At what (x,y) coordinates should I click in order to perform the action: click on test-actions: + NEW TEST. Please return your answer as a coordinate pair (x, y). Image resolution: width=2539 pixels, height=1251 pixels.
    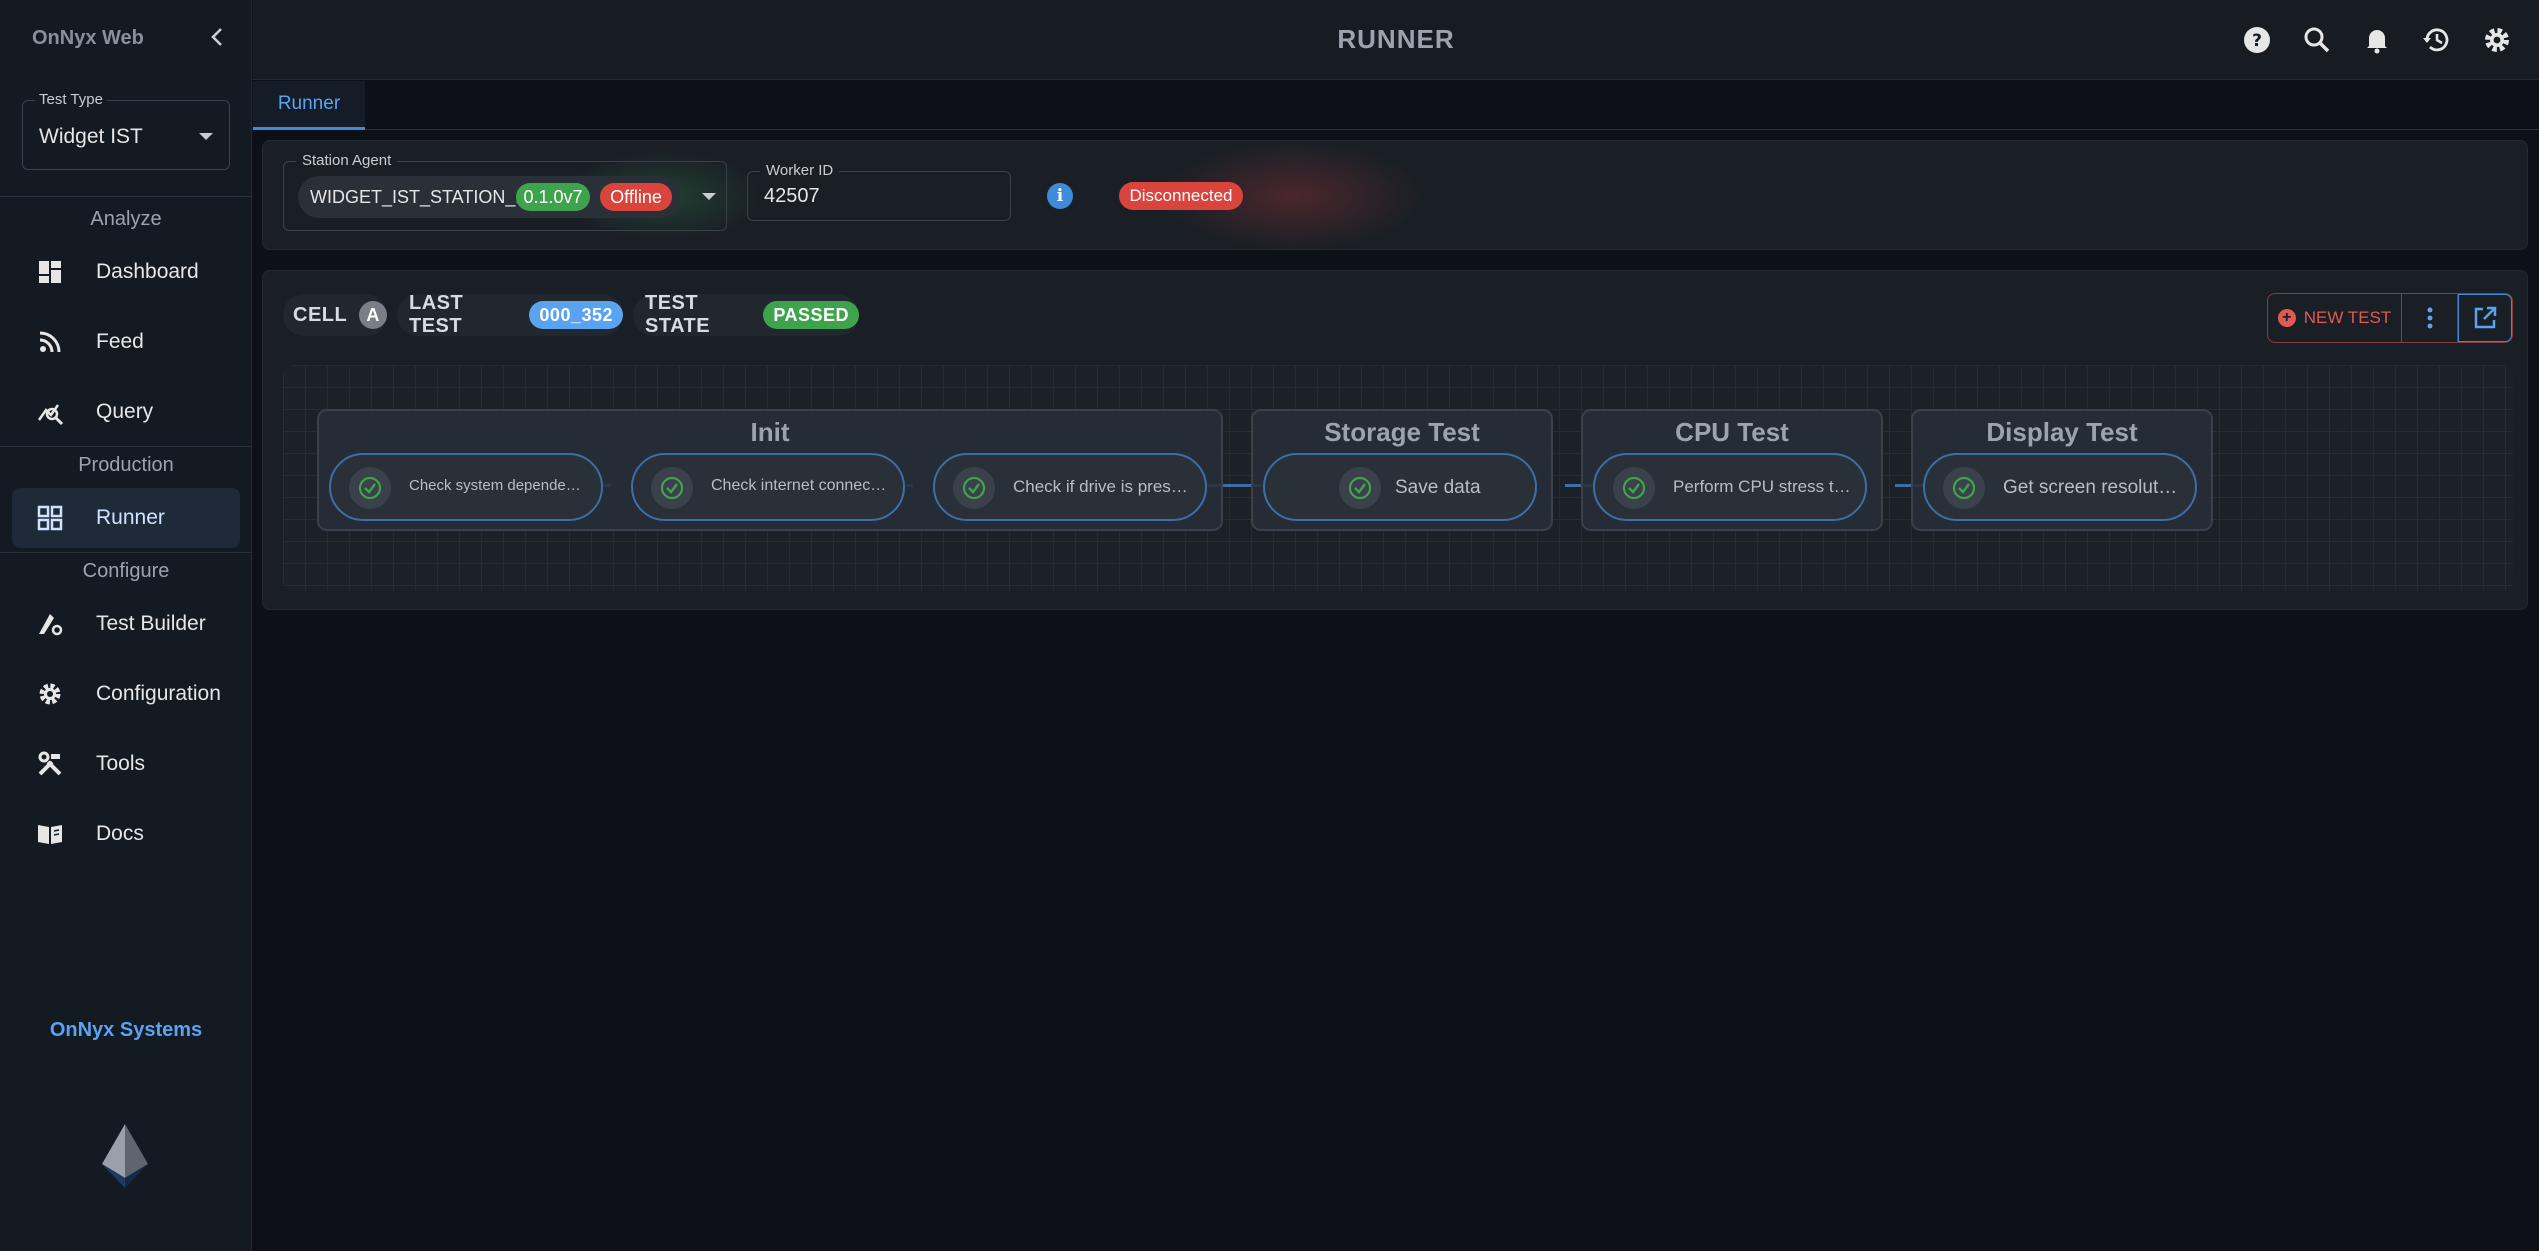
    Looking at the image, I should click on (2390, 318).